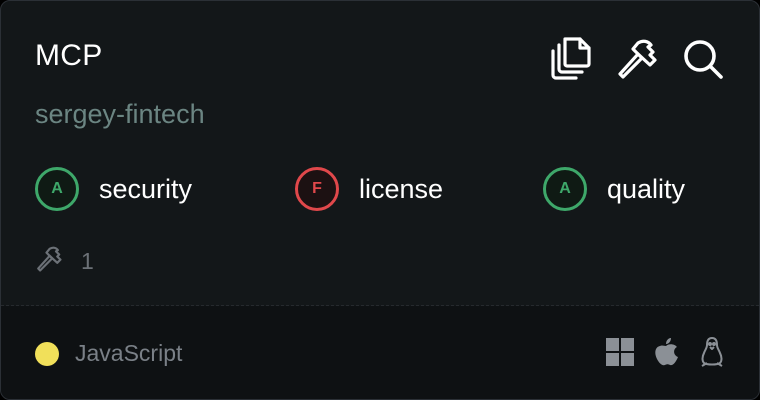 This screenshot has height=400, width=760. I want to click on platform-icons, so click(666, 352).